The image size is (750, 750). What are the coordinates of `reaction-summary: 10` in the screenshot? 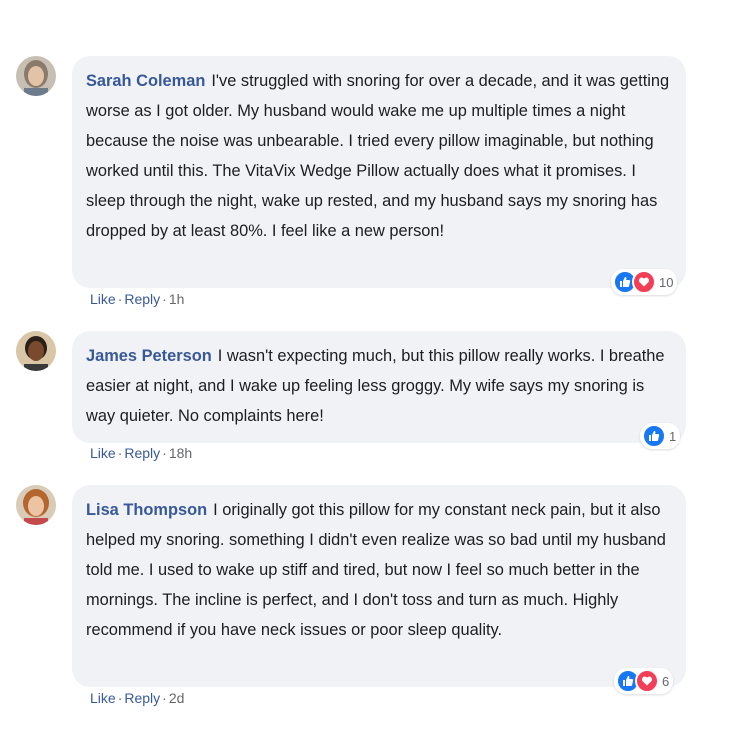 It's located at (644, 282).